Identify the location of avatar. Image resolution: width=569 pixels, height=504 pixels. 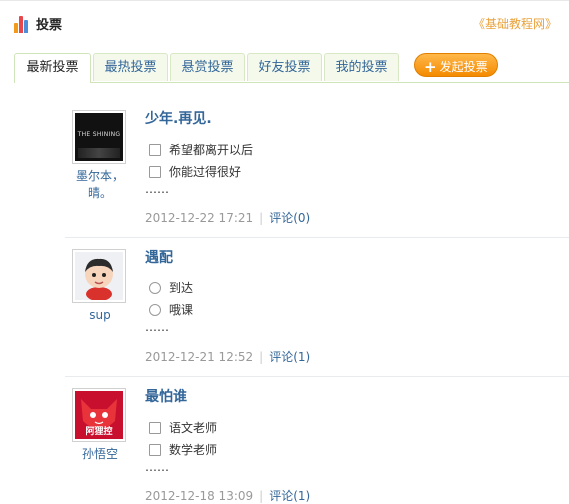
(99, 276).